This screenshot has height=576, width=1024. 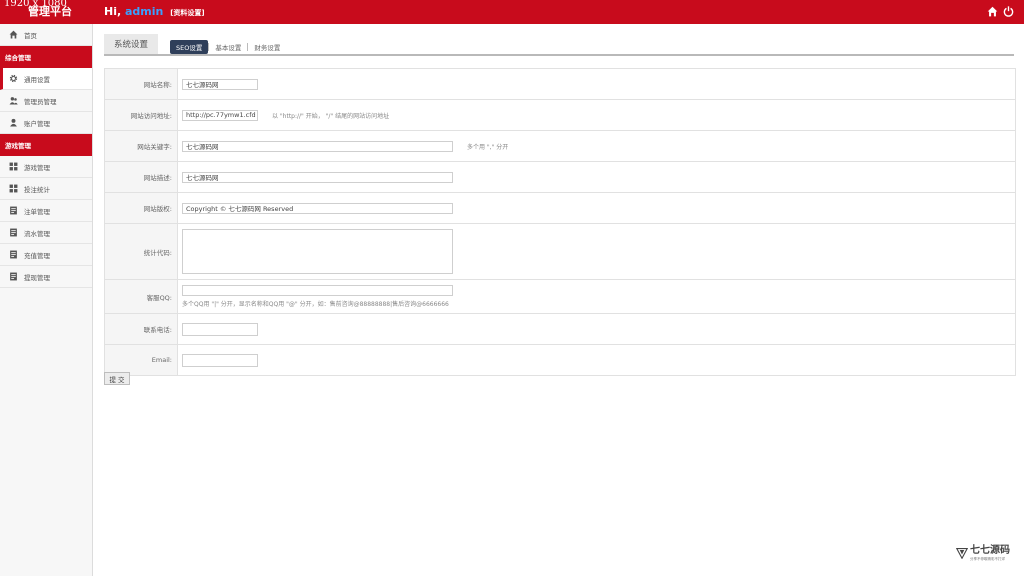 What do you see at coordinates (141, 251) in the screenshot?
I see `stats-code-label: 统计代码:` at bounding box center [141, 251].